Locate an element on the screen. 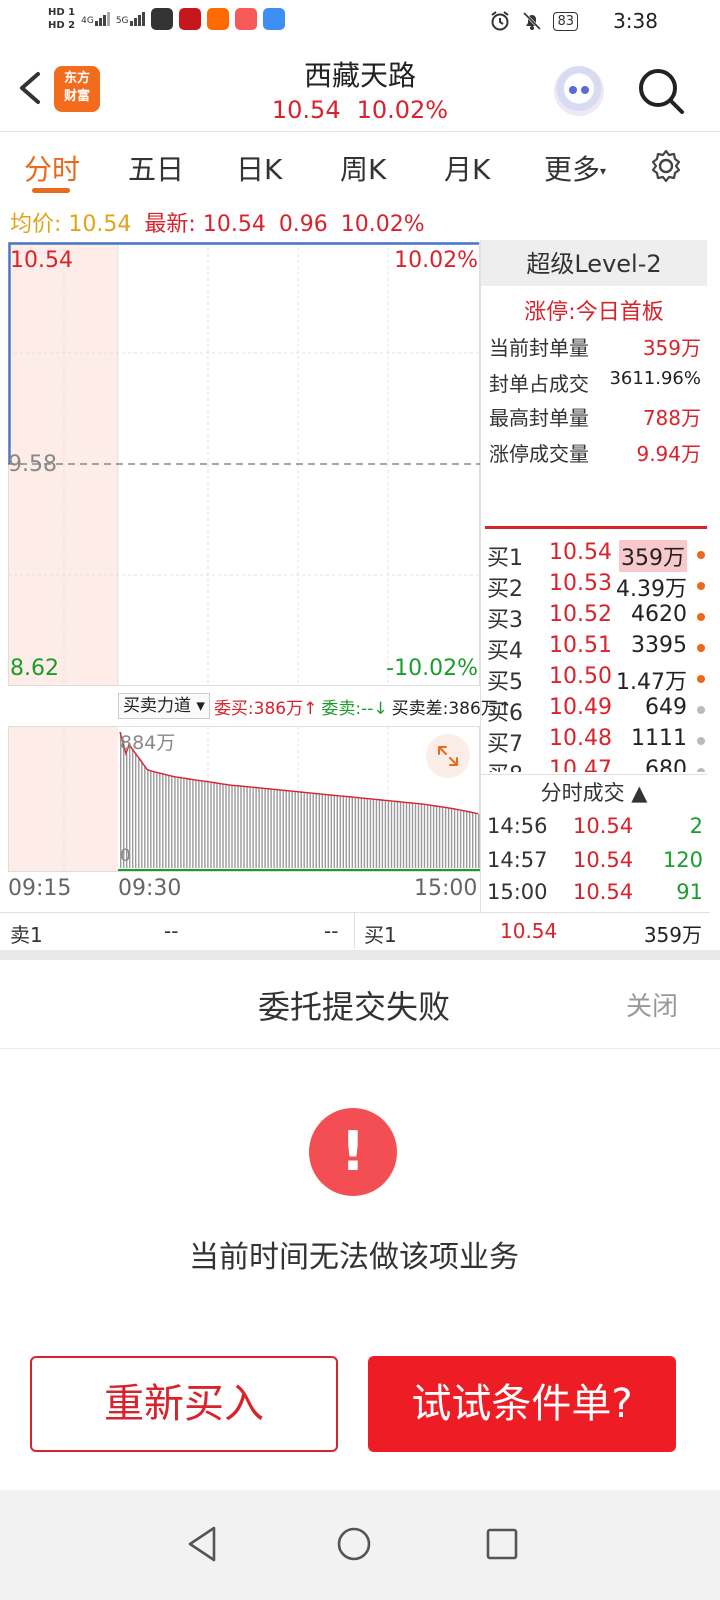 Image resolution: width=720 pixels, height=1600 pixels. y-mid-label: 9.58 is located at coordinates (32, 464).